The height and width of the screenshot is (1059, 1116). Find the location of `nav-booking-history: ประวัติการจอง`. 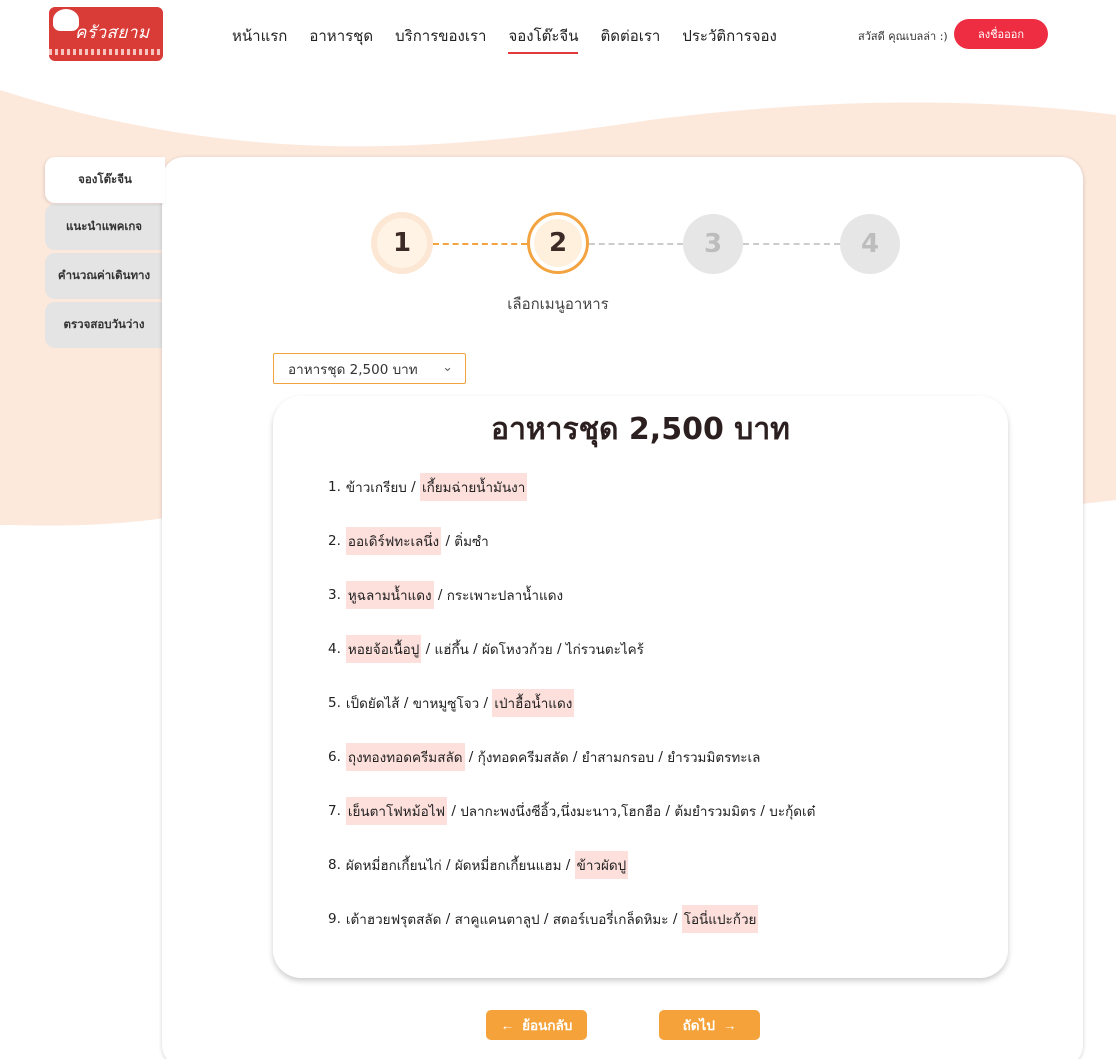

nav-booking-history: ประวัติการจอง is located at coordinates (729, 39).